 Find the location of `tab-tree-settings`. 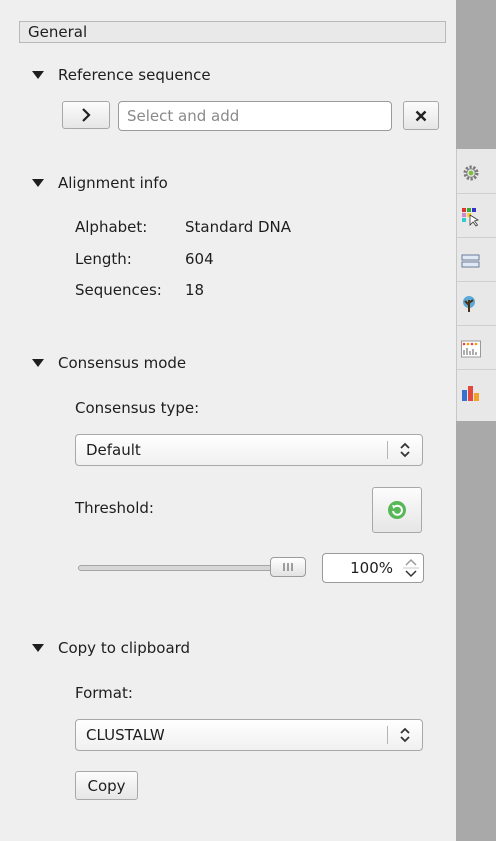

tab-tree-settings is located at coordinates (478, 261).